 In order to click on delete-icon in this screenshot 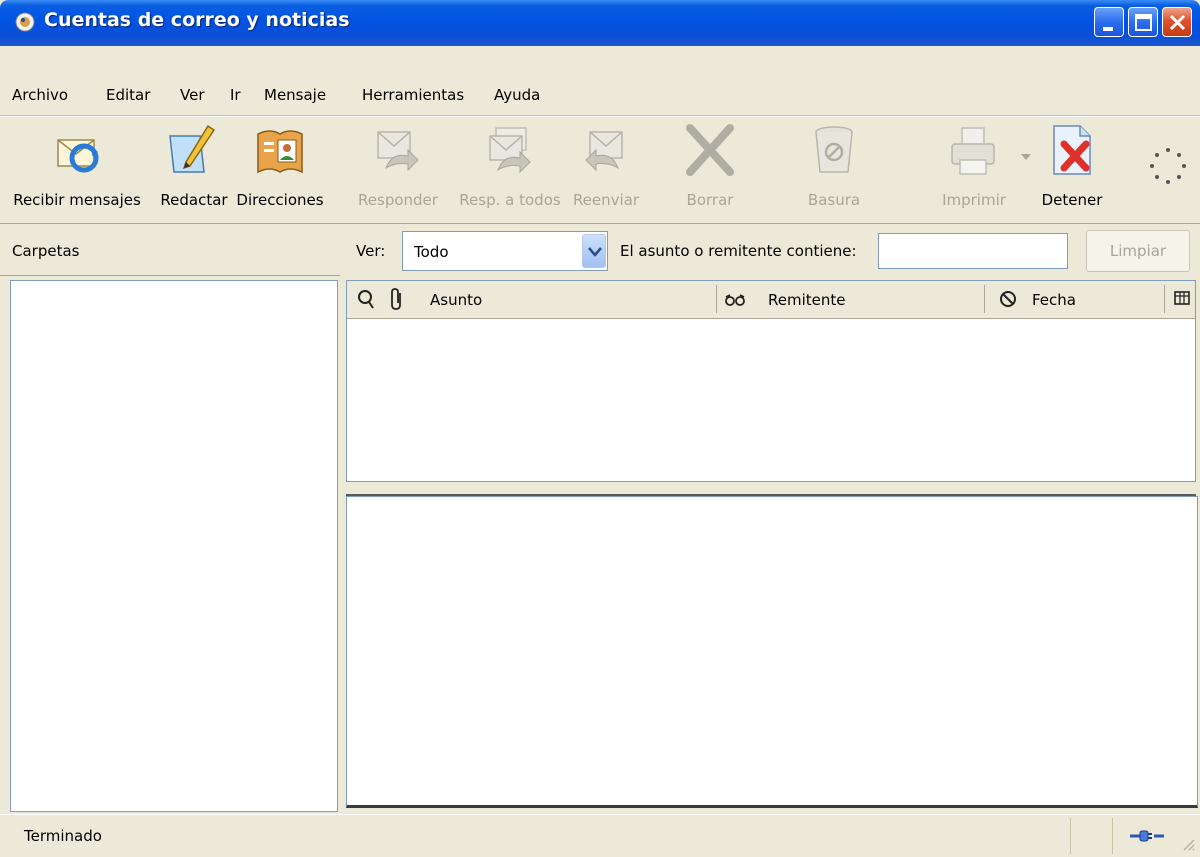, I will do `click(710, 150)`.